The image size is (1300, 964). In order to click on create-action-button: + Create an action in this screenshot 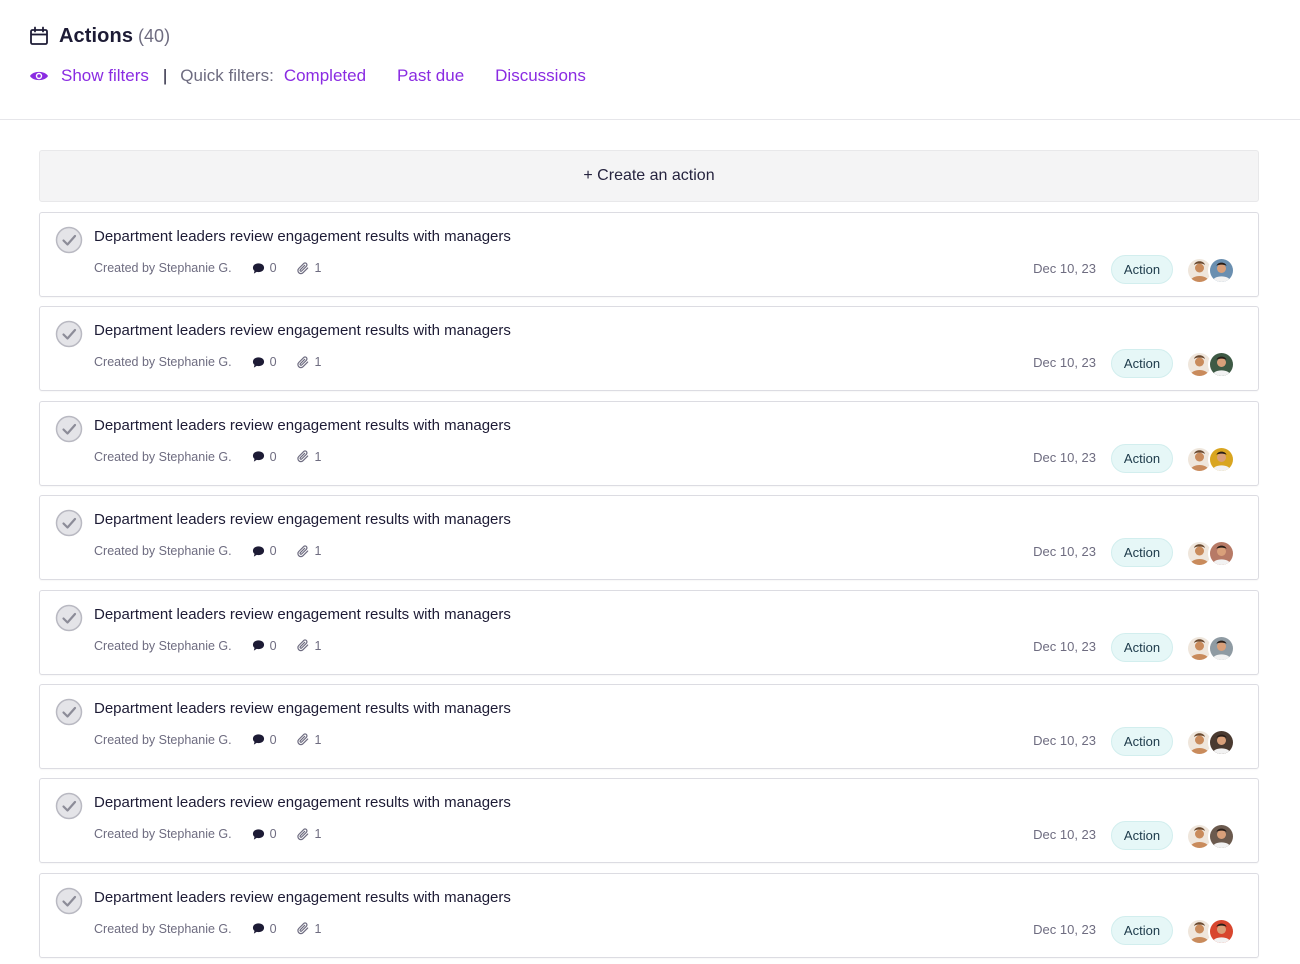, I will do `click(649, 176)`.